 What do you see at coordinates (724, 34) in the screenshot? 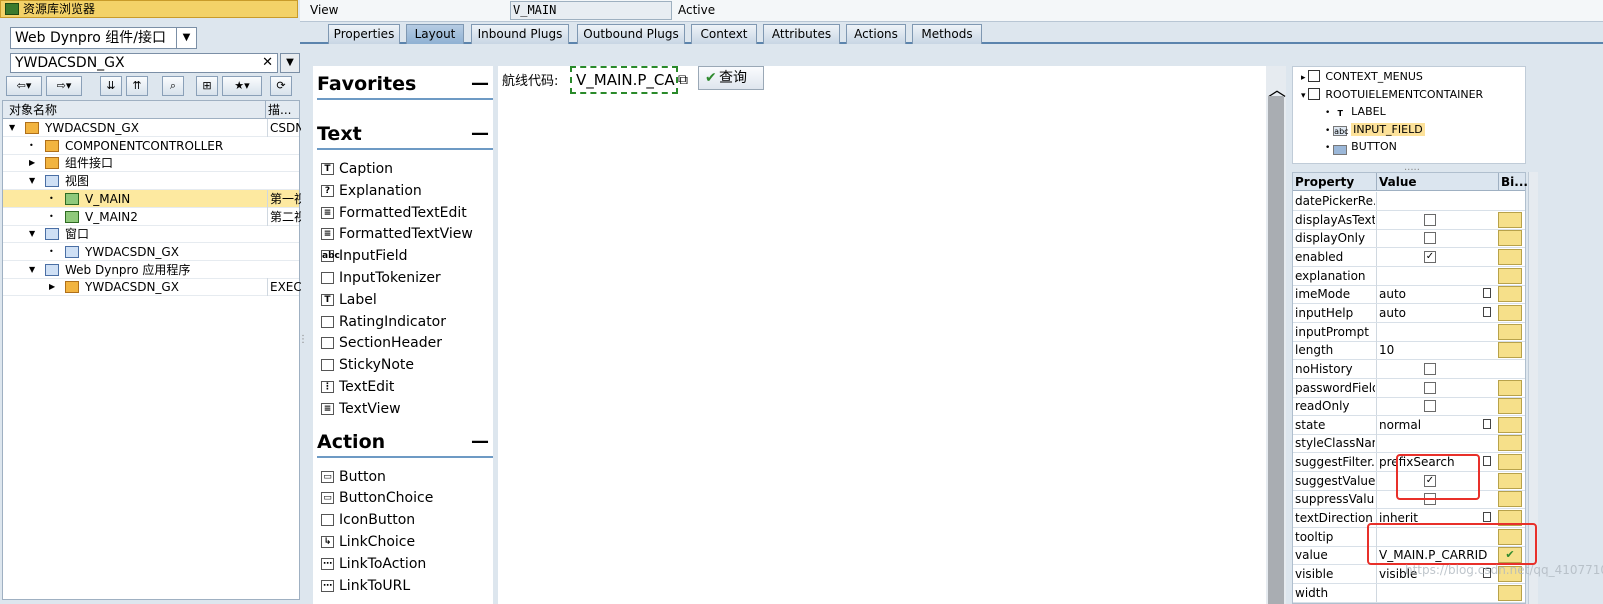
I see `tab-context: Context` at bounding box center [724, 34].